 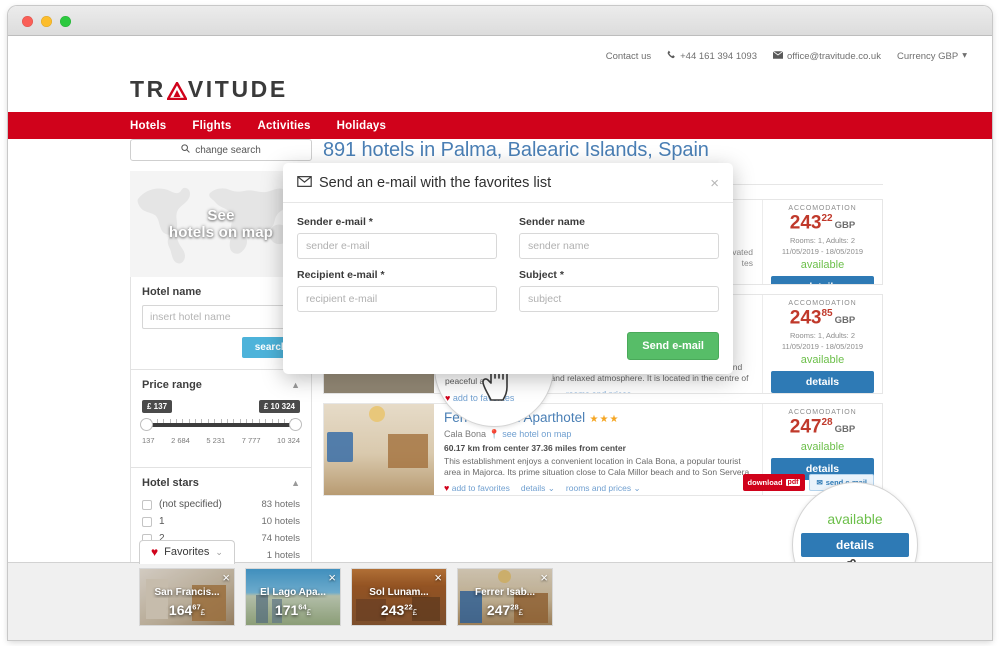 What do you see at coordinates (221, 521) in the screenshot?
I see `star-filter-row: 1 10 hotels` at bounding box center [221, 521].